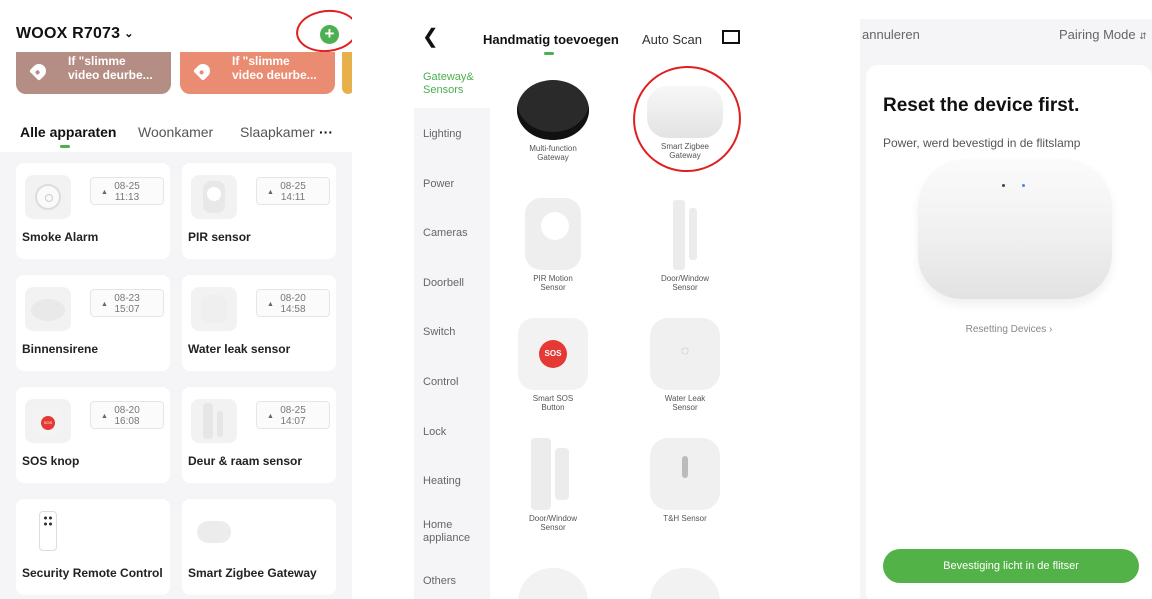 The height and width of the screenshot is (599, 1152). What do you see at coordinates (551, 39) in the screenshot?
I see `tab-manual-add: Handmatig toevoegen` at bounding box center [551, 39].